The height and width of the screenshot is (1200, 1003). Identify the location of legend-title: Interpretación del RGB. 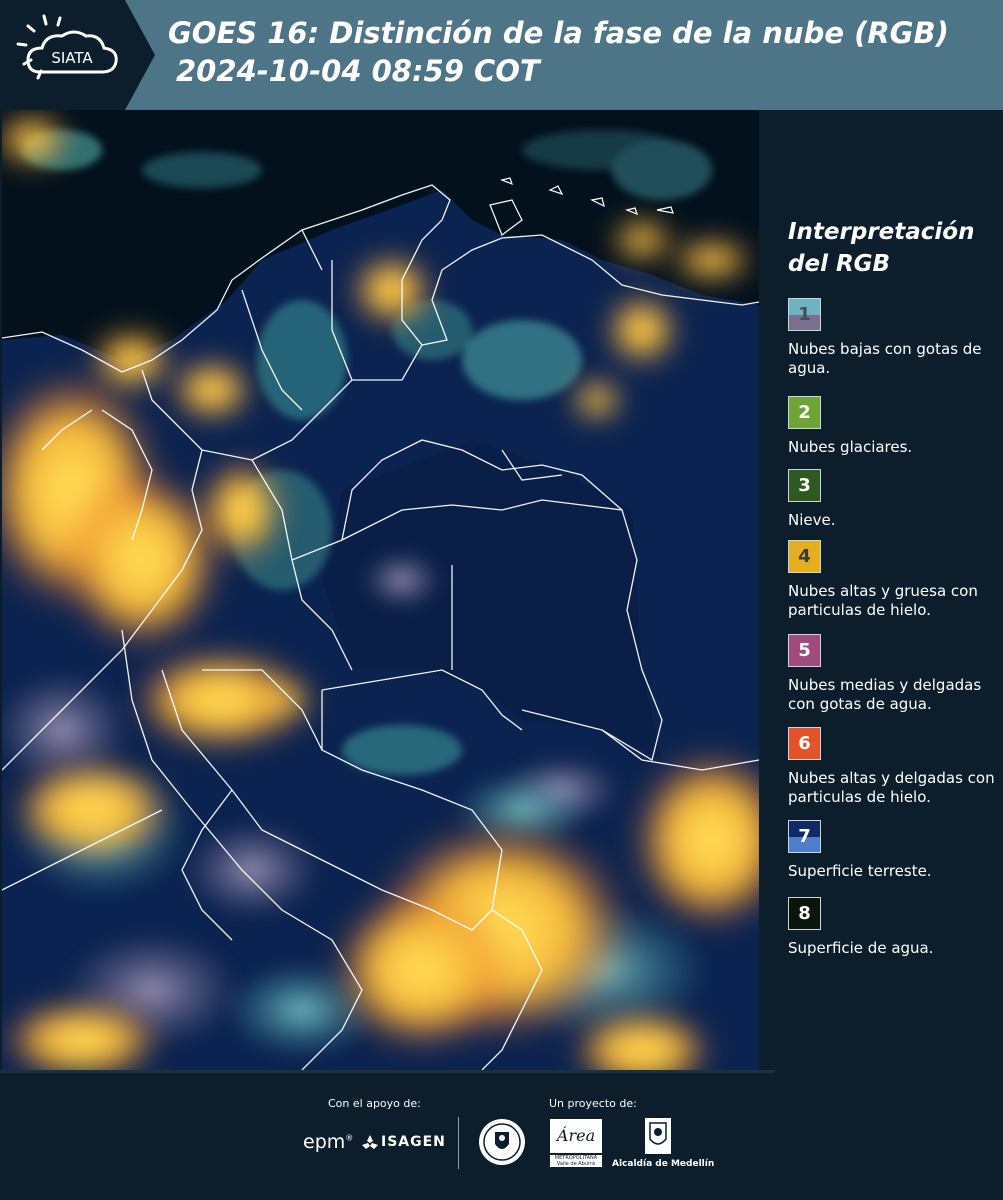
(881, 248).